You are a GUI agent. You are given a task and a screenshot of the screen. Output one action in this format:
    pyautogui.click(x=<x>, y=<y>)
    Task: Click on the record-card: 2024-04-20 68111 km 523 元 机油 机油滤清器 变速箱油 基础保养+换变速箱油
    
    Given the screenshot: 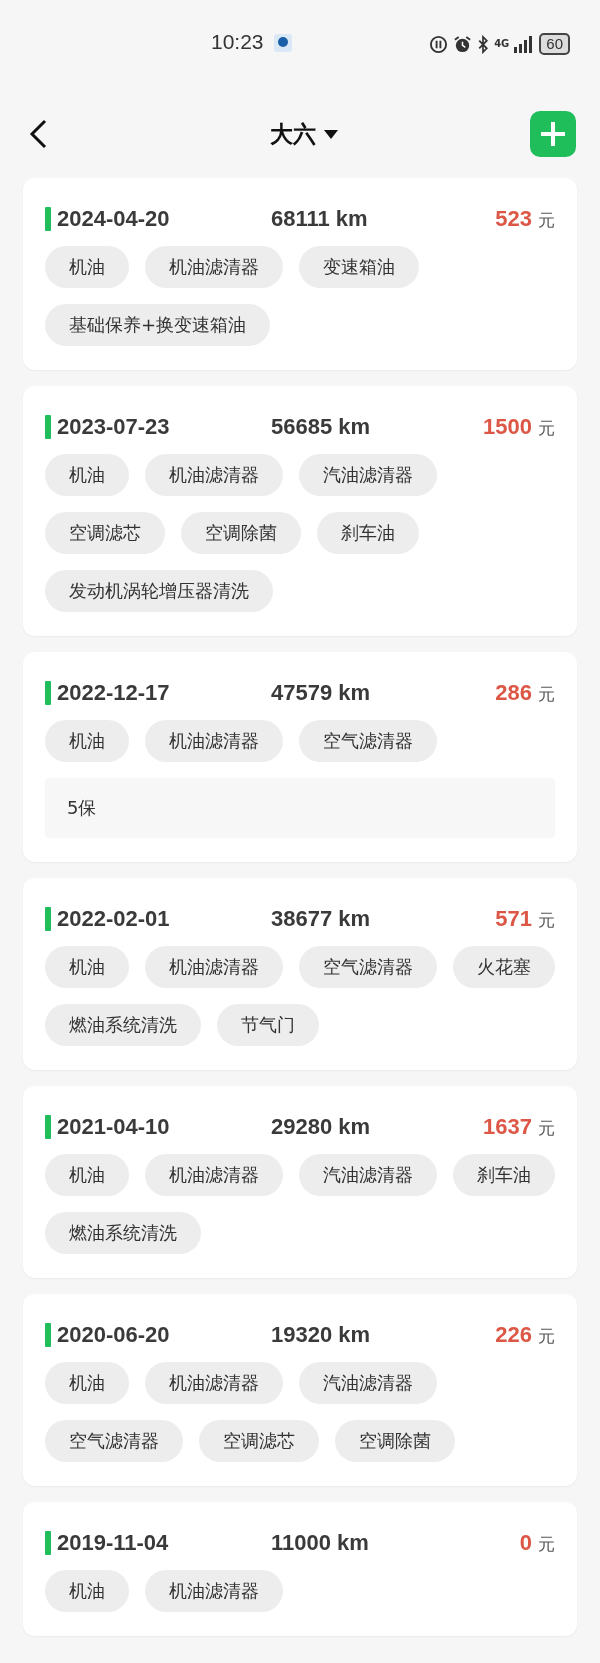 What is the action you would take?
    pyautogui.click(x=300, y=274)
    